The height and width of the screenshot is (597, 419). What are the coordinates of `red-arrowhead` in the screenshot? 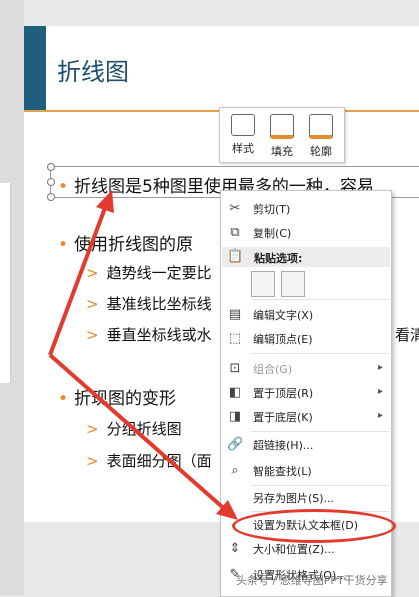 It's located at (105, 201).